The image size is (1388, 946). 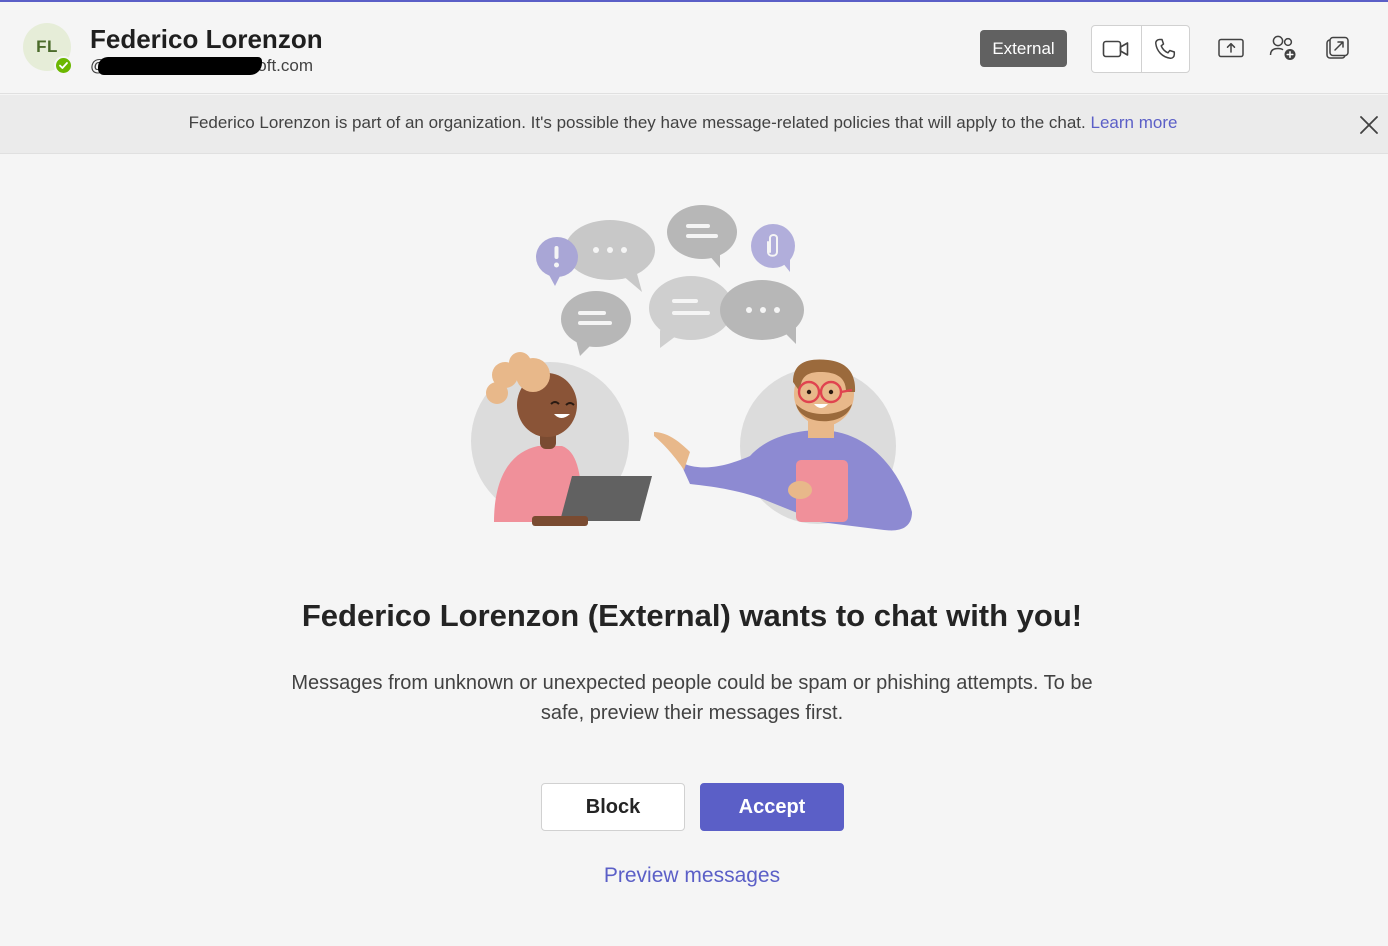 I want to click on woman-with-laptop, so click(x=561, y=439).